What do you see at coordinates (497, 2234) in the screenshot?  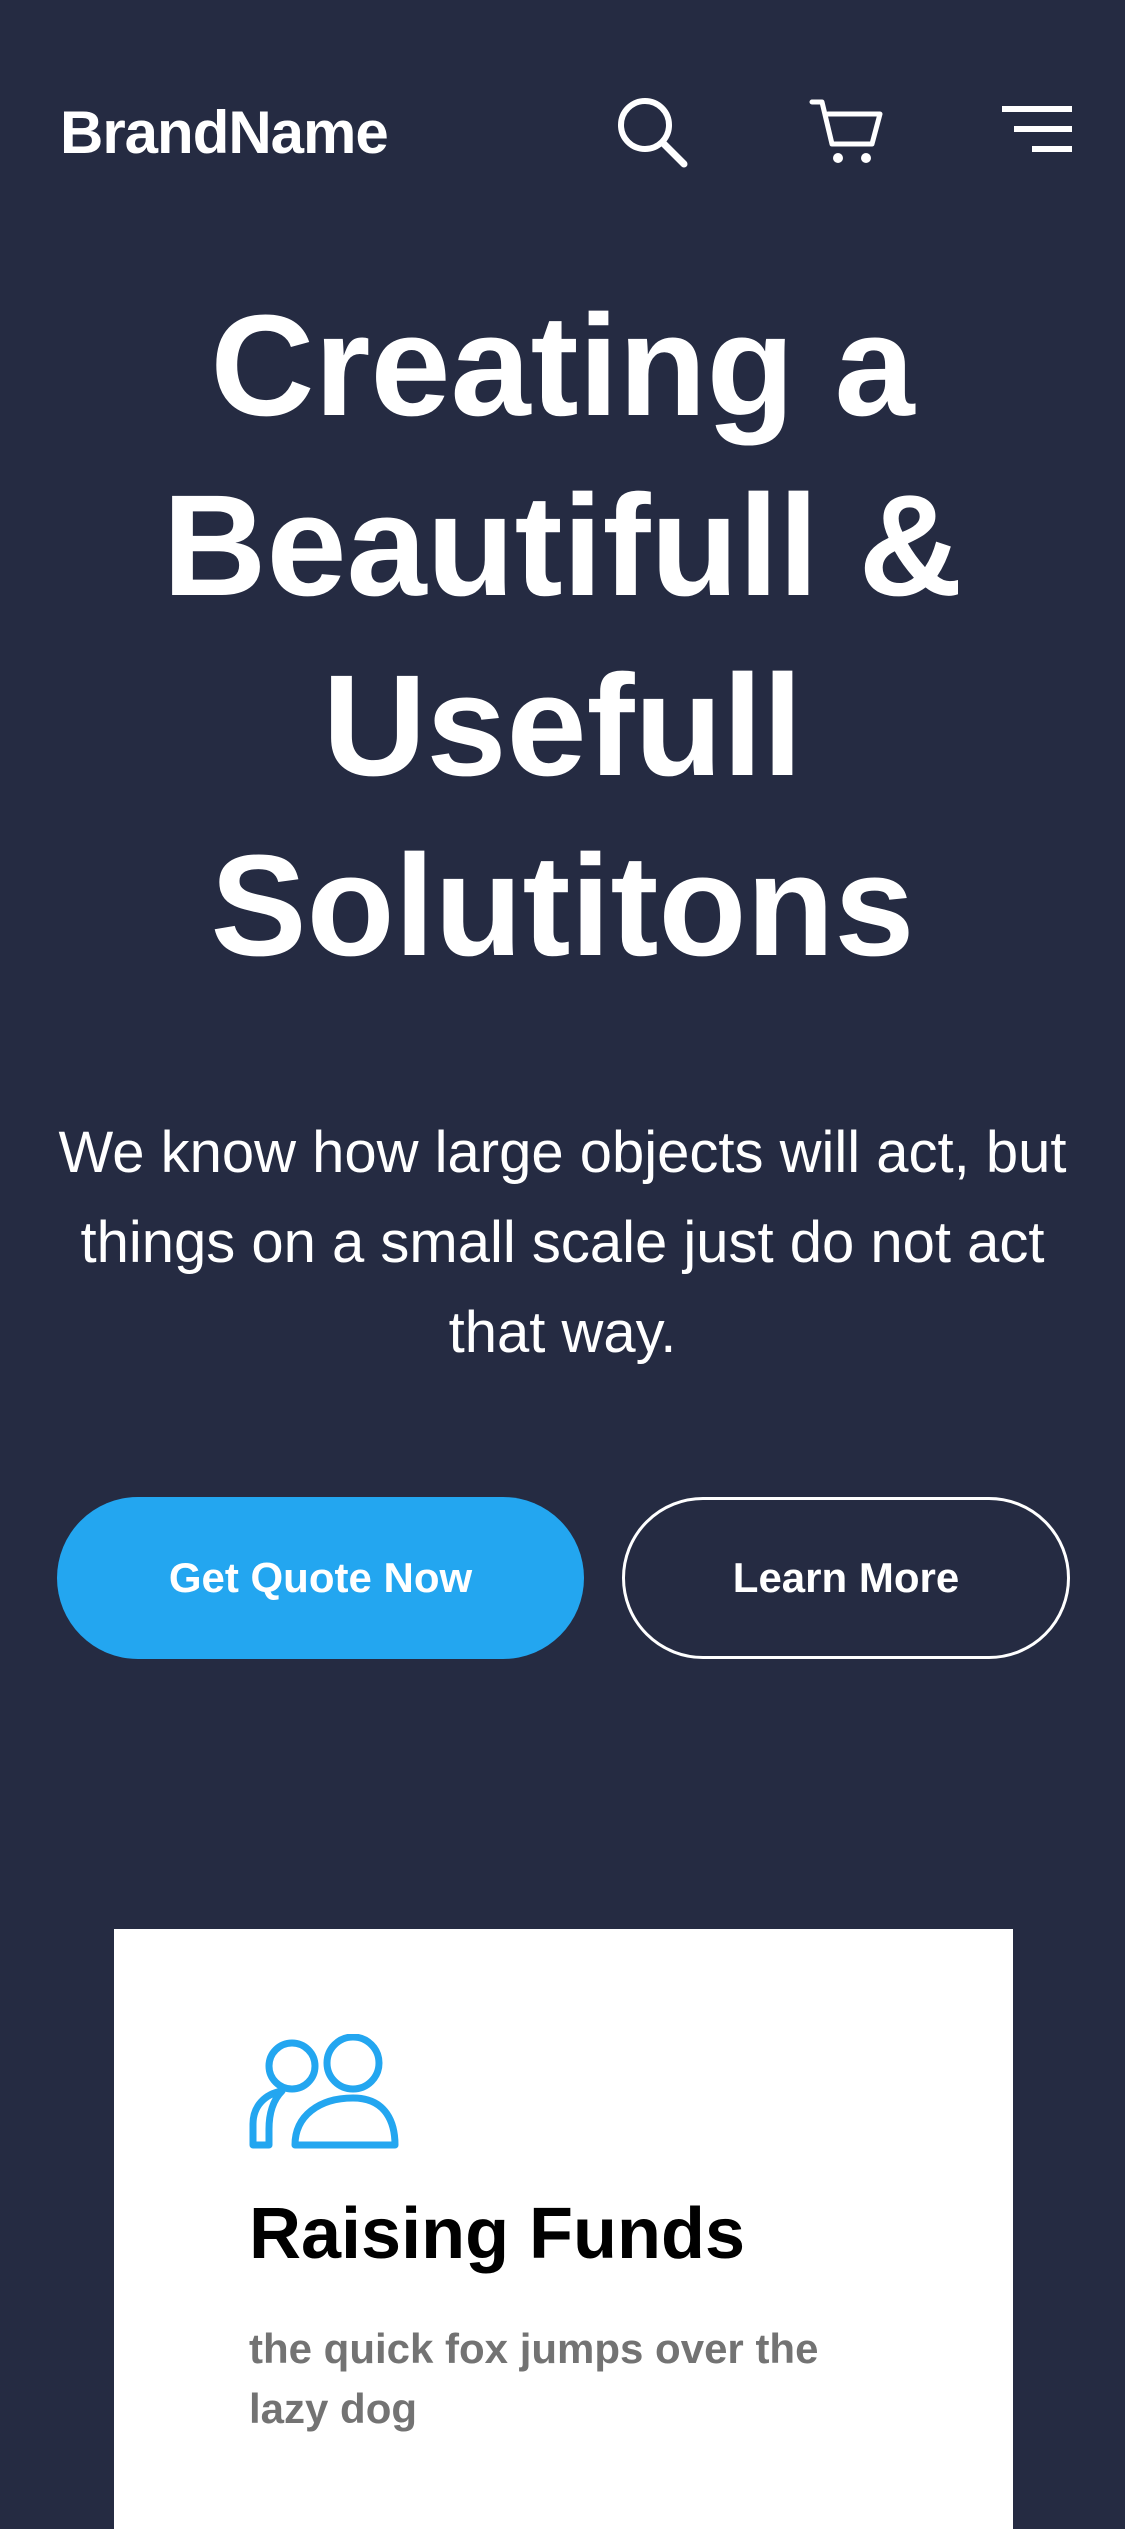 I see `card-title: Raising Funds` at bounding box center [497, 2234].